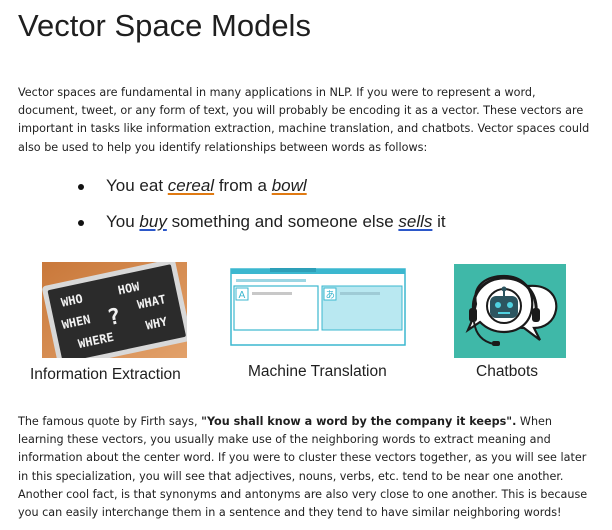 Image resolution: width=612 pixels, height=530 pixels. I want to click on target-language-glyph: あ, so click(331, 295).